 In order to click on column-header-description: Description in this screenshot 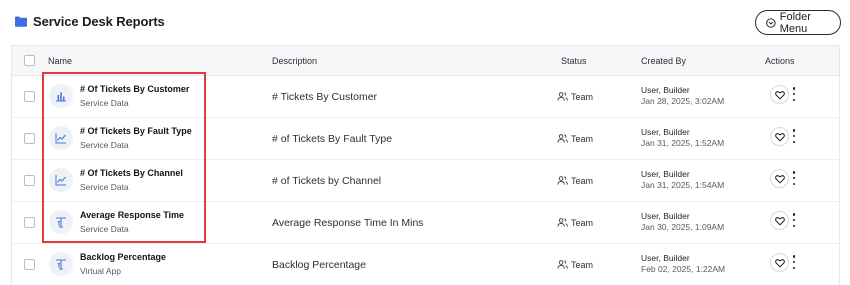, I will do `click(294, 61)`.